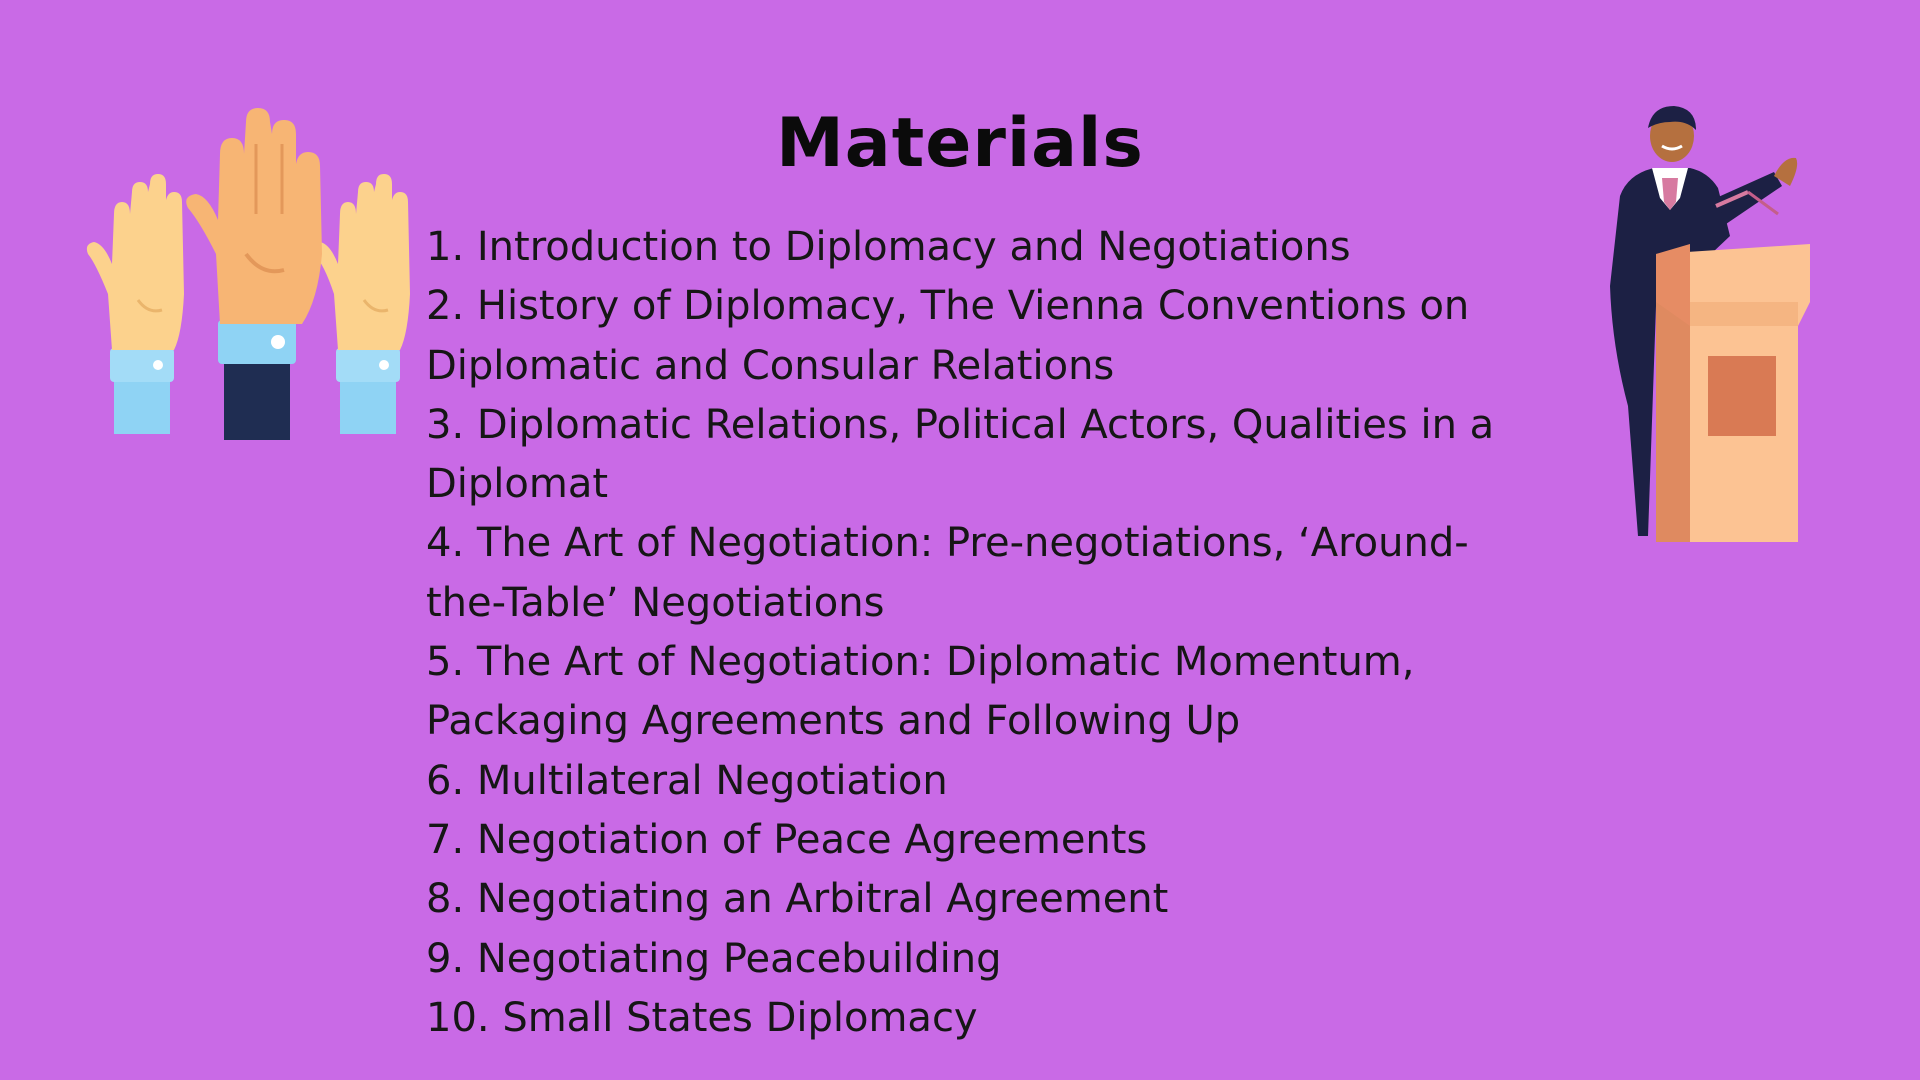 Image resolution: width=1920 pixels, height=1080 pixels. I want to click on page-title: Materials, so click(960, 143).